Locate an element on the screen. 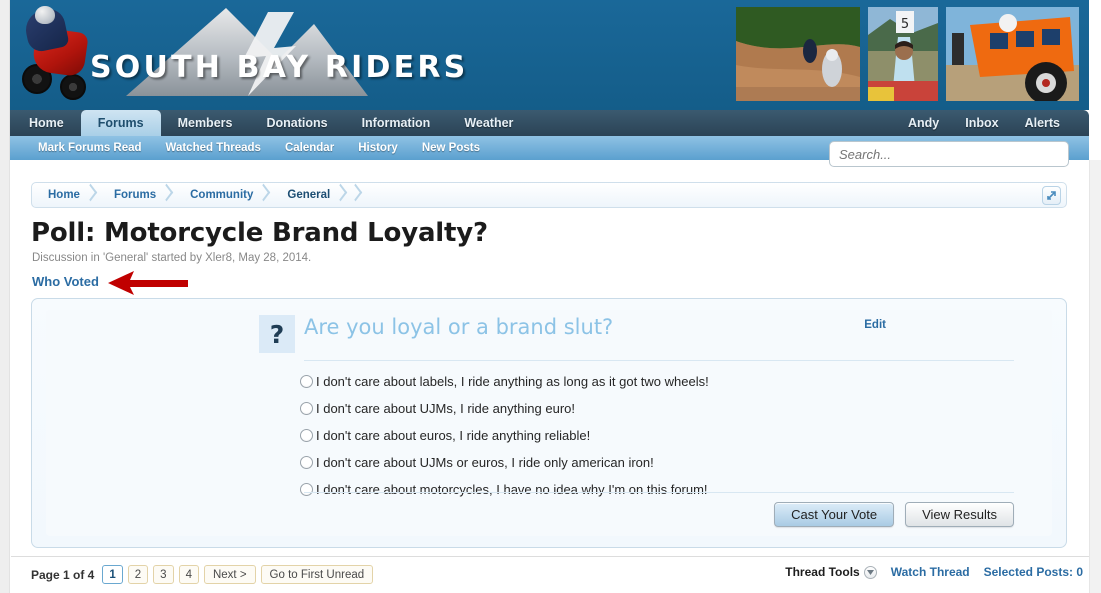 The width and height of the screenshot is (1101, 593). nav-item-alerts: Alerts is located at coordinates (1042, 123).